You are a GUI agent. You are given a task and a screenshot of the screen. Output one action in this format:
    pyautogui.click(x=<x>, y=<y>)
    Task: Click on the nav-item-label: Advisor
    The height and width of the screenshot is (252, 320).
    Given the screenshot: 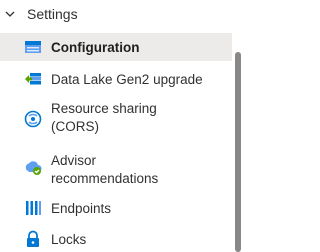 What is the action you would take?
    pyautogui.click(x=74, y=160)
    